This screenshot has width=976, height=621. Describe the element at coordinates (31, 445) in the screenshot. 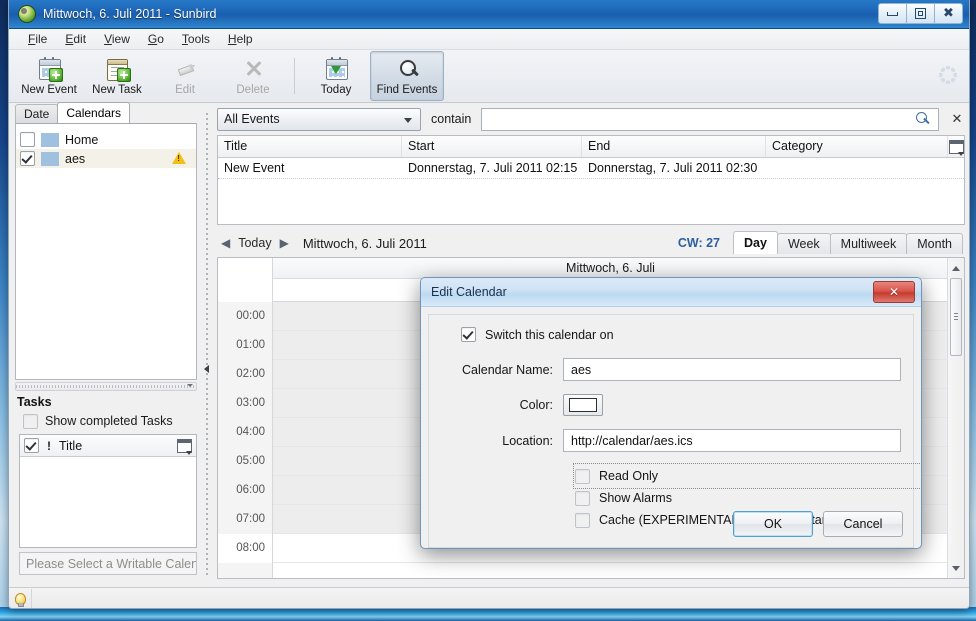

I see `task-select-all-checkbox` at that location.